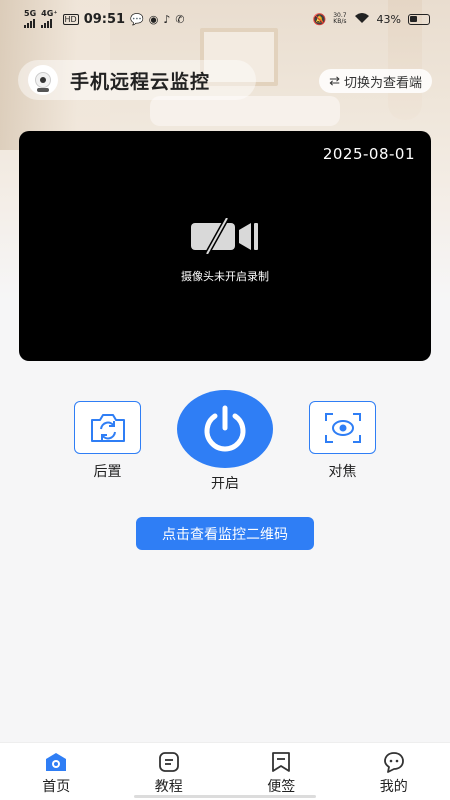  What do you see at coordinates (153, 19) in the screenshot?
I see `eye-app-icon: ◉` at bounding box center [153, 19].